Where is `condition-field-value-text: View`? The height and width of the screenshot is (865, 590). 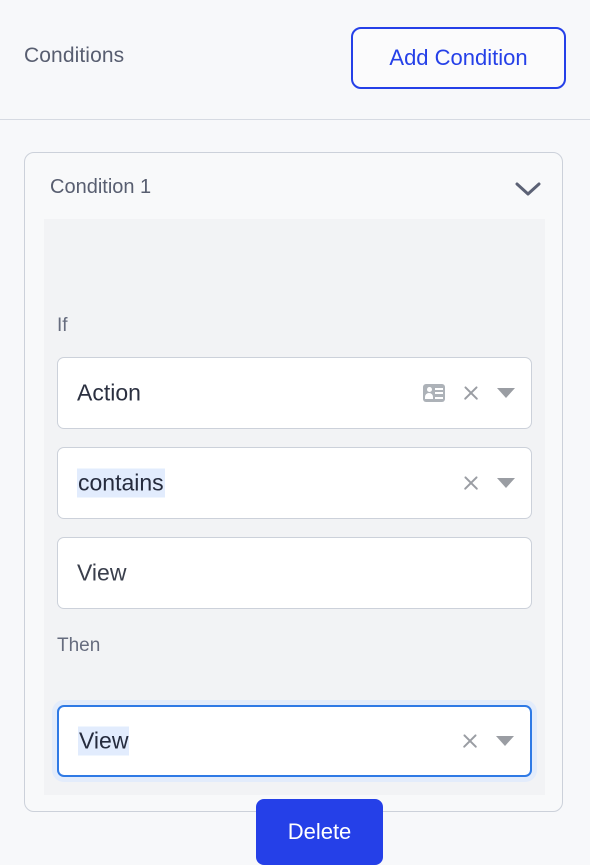
condition-field-value-text: View is located at coordinates (102, 572).